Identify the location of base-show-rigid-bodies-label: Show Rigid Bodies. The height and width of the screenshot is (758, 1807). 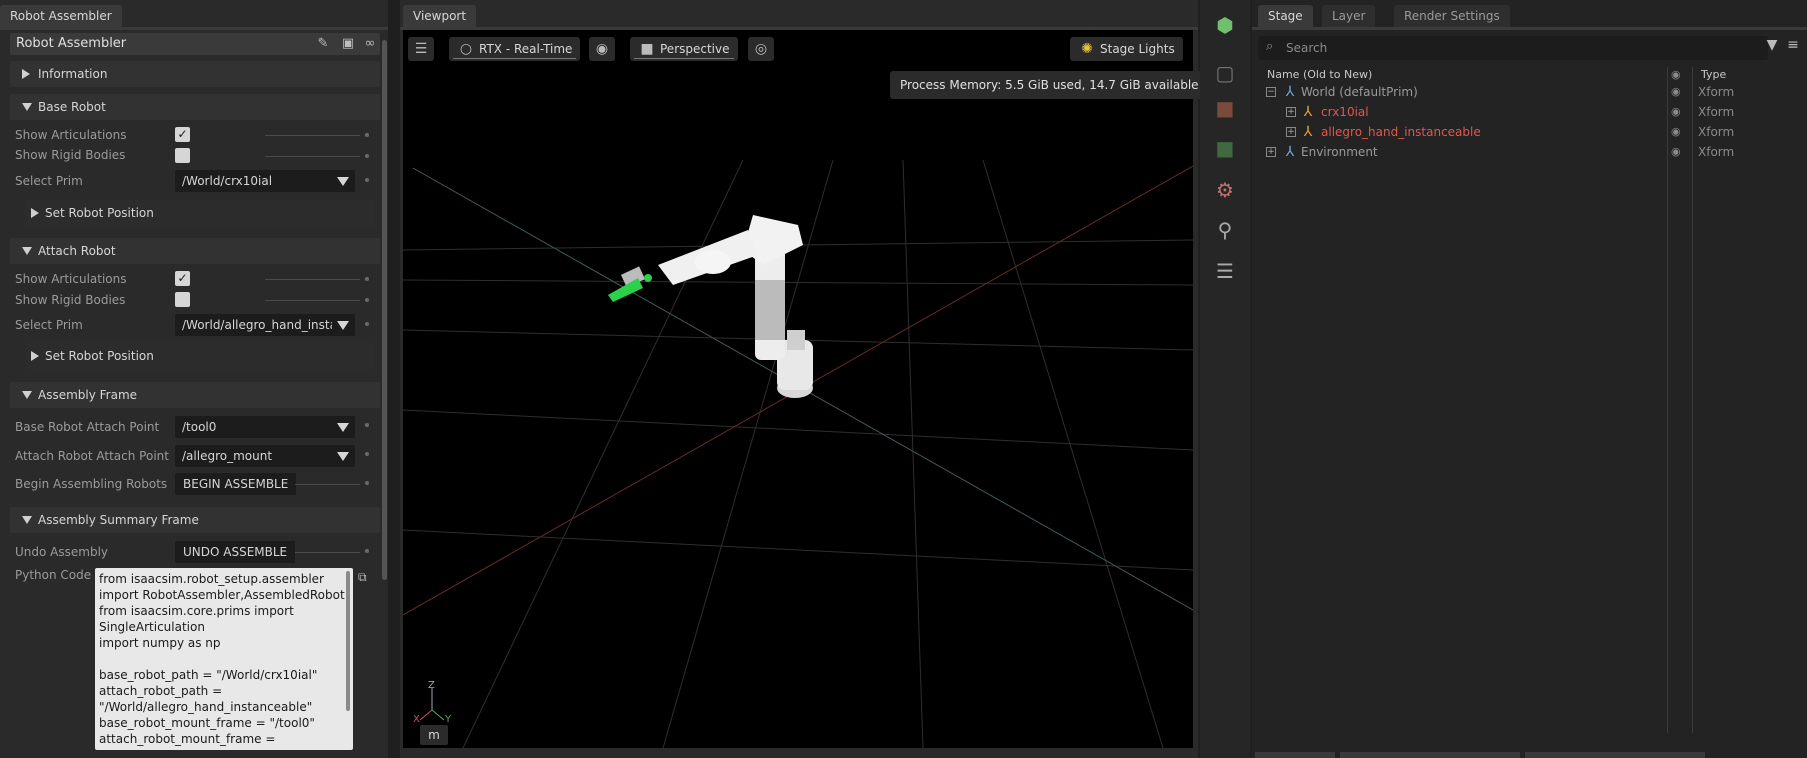
(70, 155).